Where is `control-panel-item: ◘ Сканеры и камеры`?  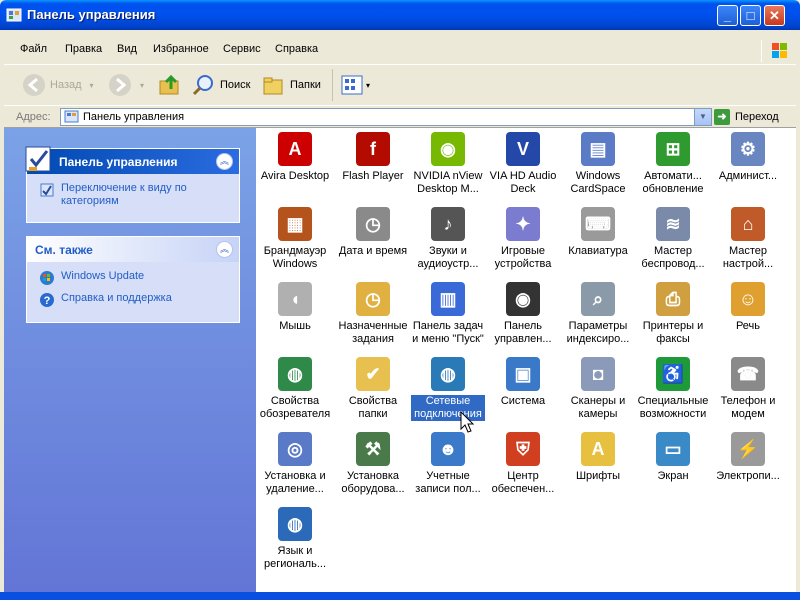 control-panel-item: ◘ Сканеры и камеры is located at coordinates (598, 389).